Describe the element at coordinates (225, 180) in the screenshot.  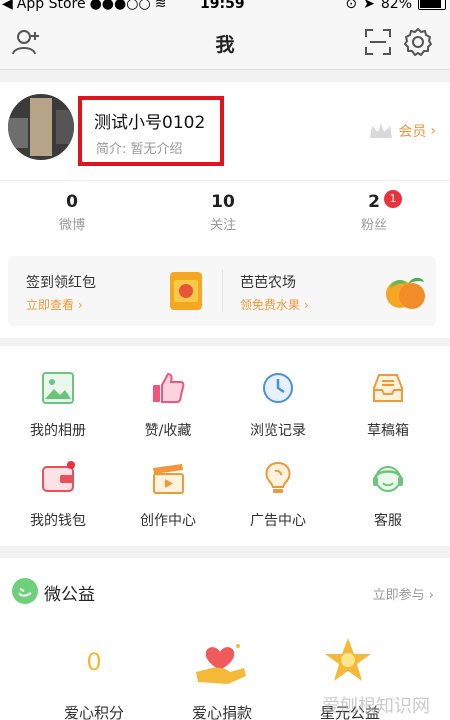
I see `divider` at that location.